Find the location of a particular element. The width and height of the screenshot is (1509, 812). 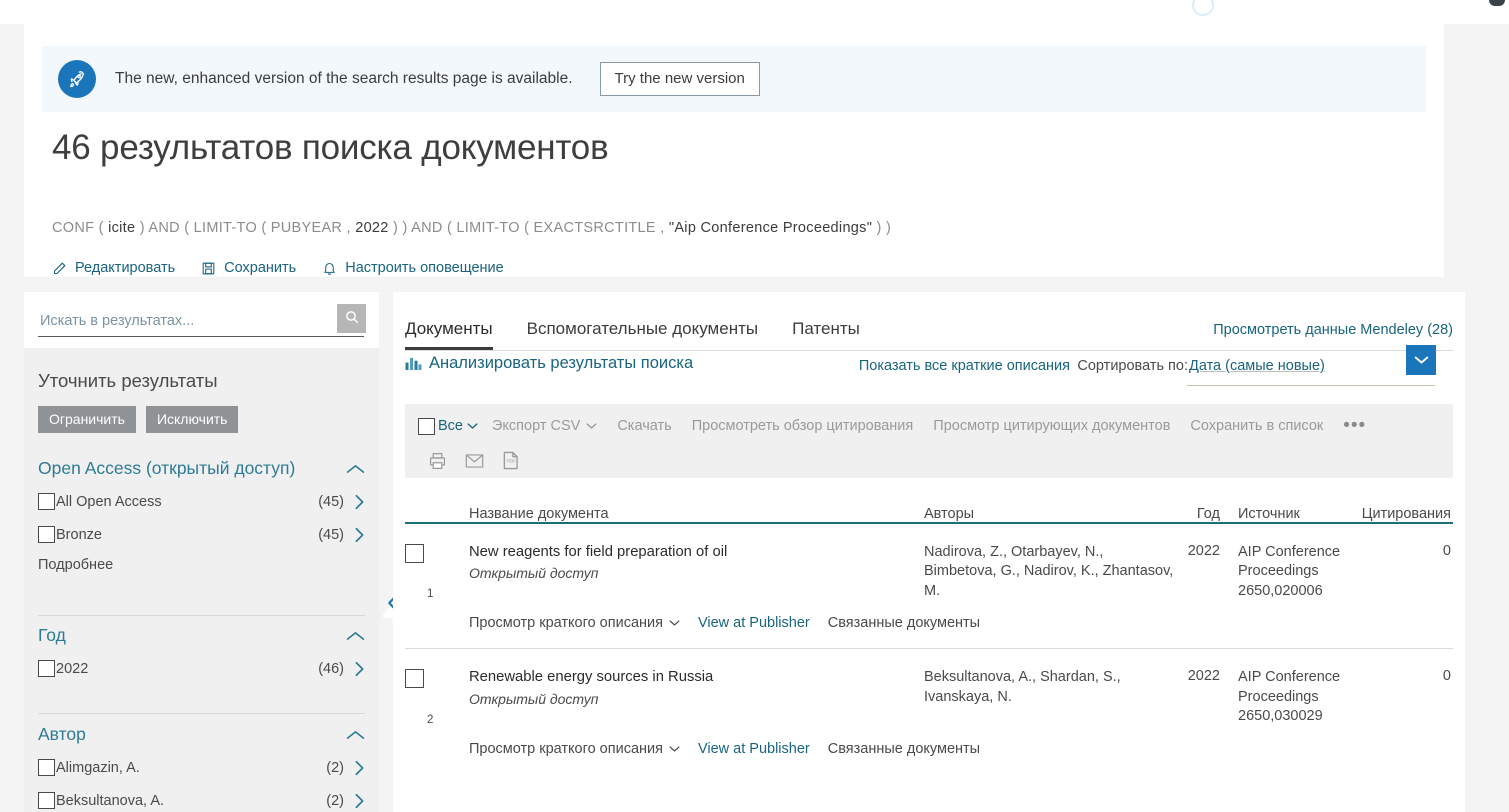

facet-item-label: Bronze is located at coordinates (79, 534).